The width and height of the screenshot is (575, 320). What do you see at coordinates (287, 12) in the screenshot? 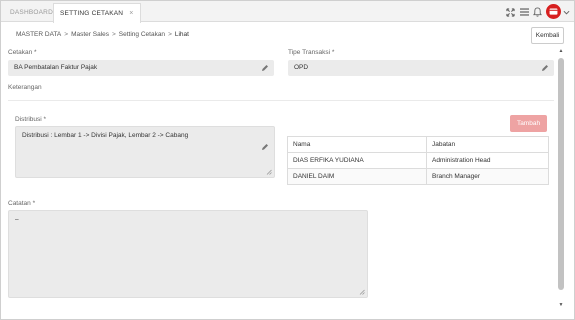
I see `top-bar: DASHBOARD SETTING CETAKAN ×` at bounding box center [287, 12].